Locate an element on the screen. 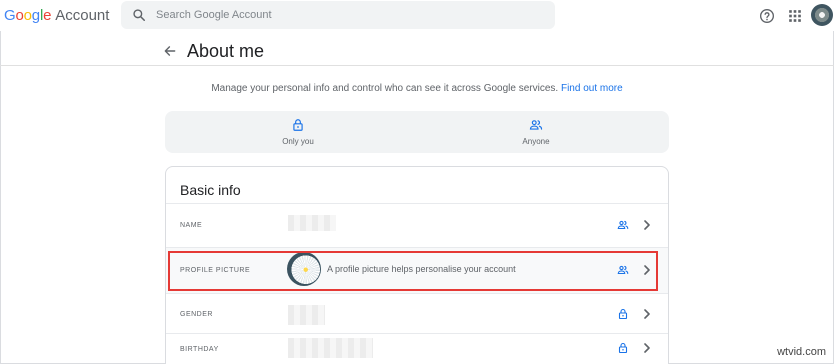 The width and height of the screenshot is (834, 364). highlight-box is located at coordinates (413, 271).